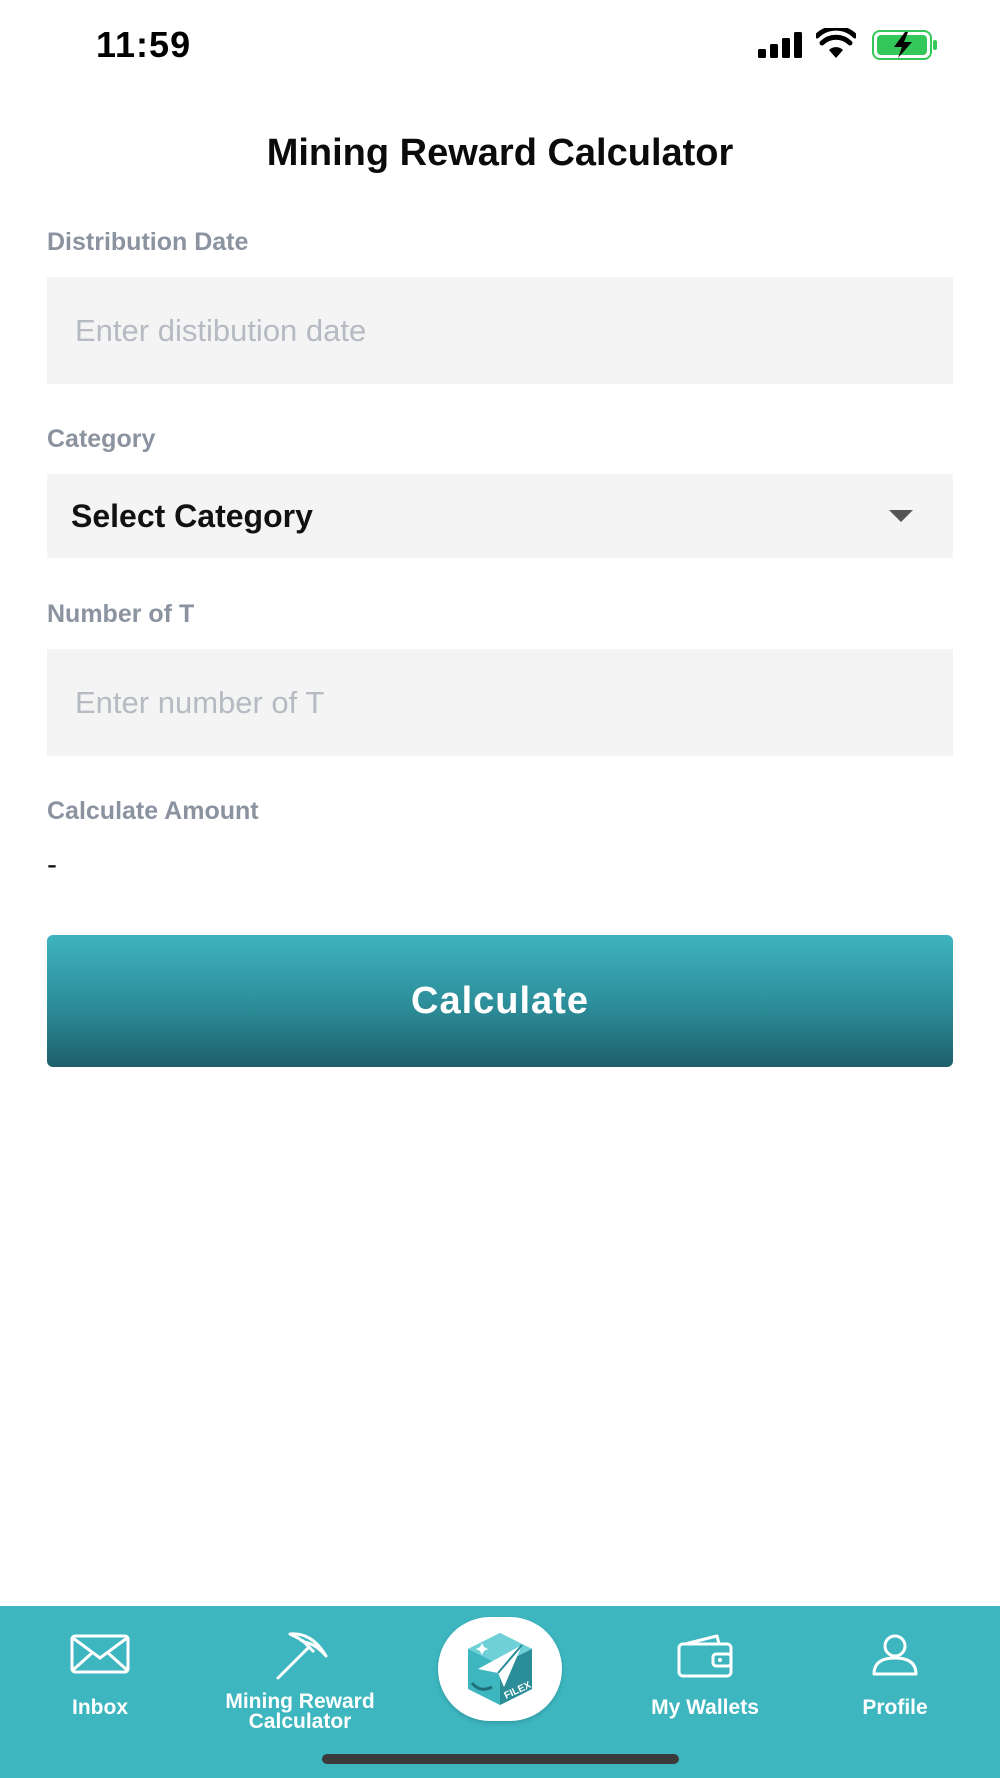  Describe the element at coordinates (500, 702) in the screenshot. I see `number-of-t-input` at that location.